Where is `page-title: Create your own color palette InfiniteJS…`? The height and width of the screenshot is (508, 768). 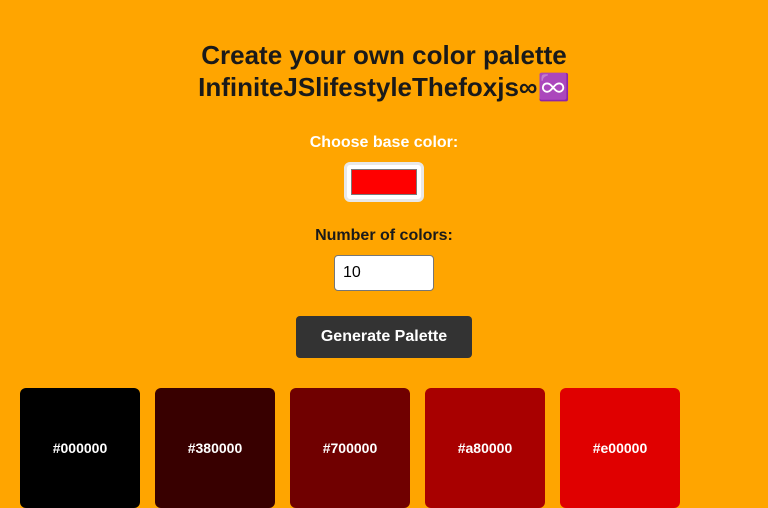 page-title: Create your own color palette InfiniteJS… is located at coordinates (384, 71).